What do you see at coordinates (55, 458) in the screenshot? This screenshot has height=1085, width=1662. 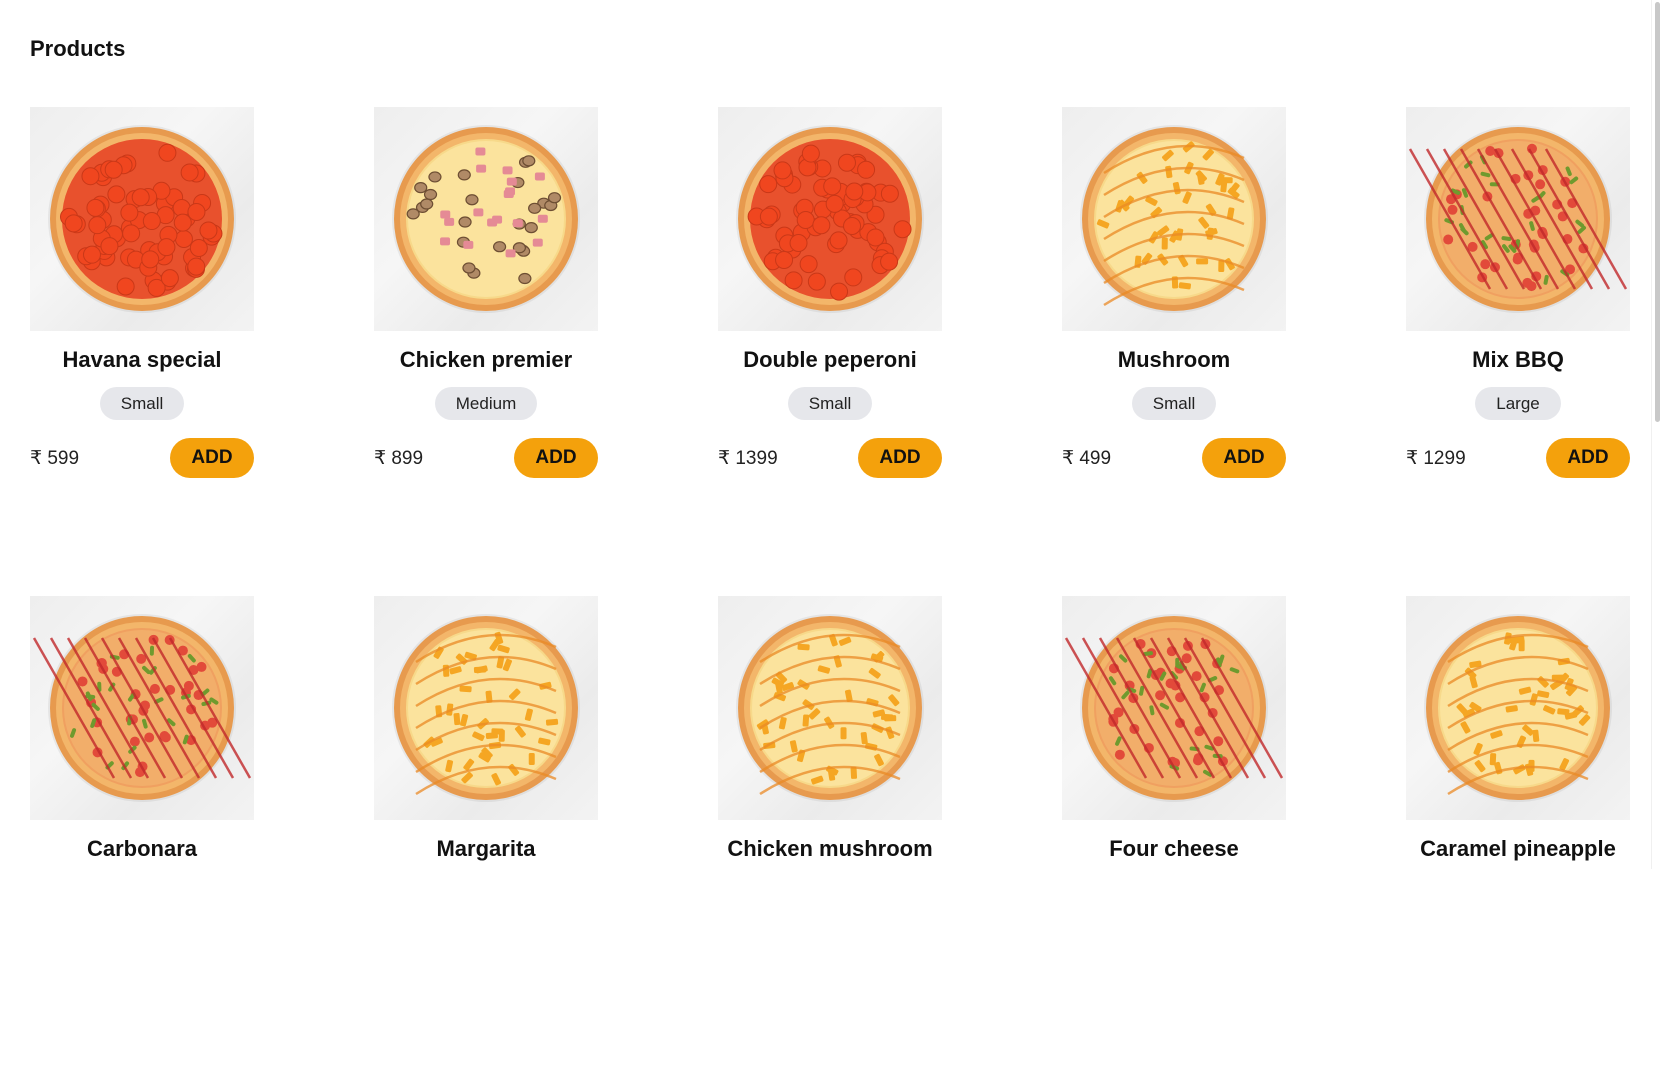 I see `product-price: ₹ 599` at bounding box center [55, 458].